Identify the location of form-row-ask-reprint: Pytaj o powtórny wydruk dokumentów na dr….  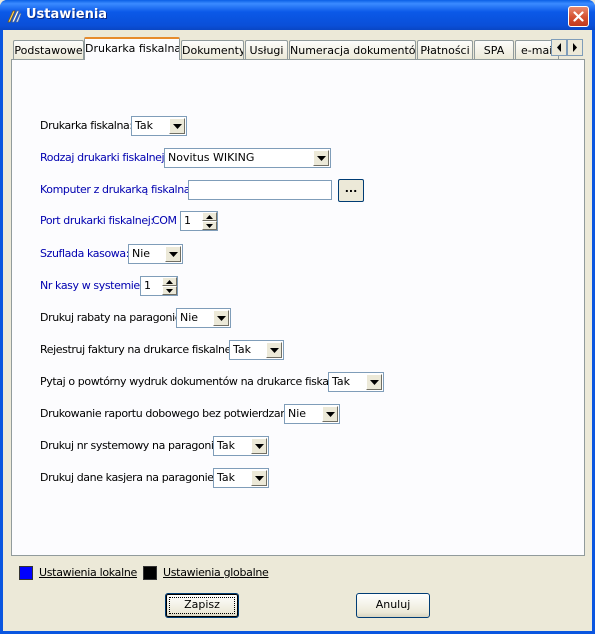
(294, 382).